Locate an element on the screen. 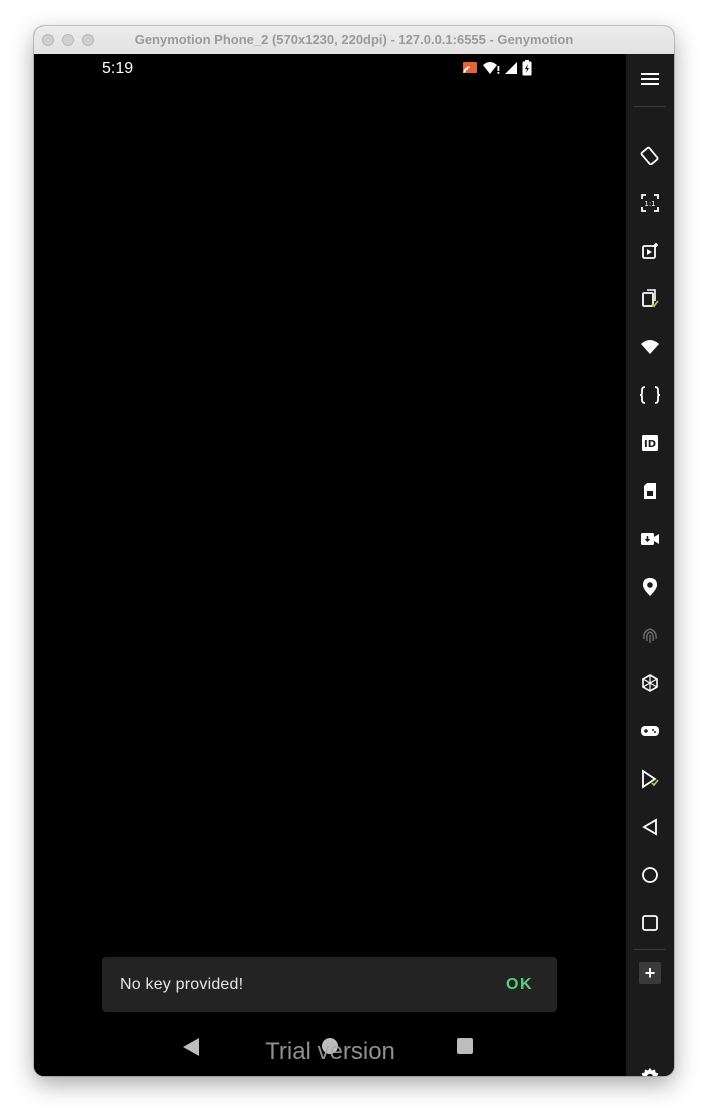 This screenshot has height=1118, width=708. menu-button is located at coordinates (650, 79).